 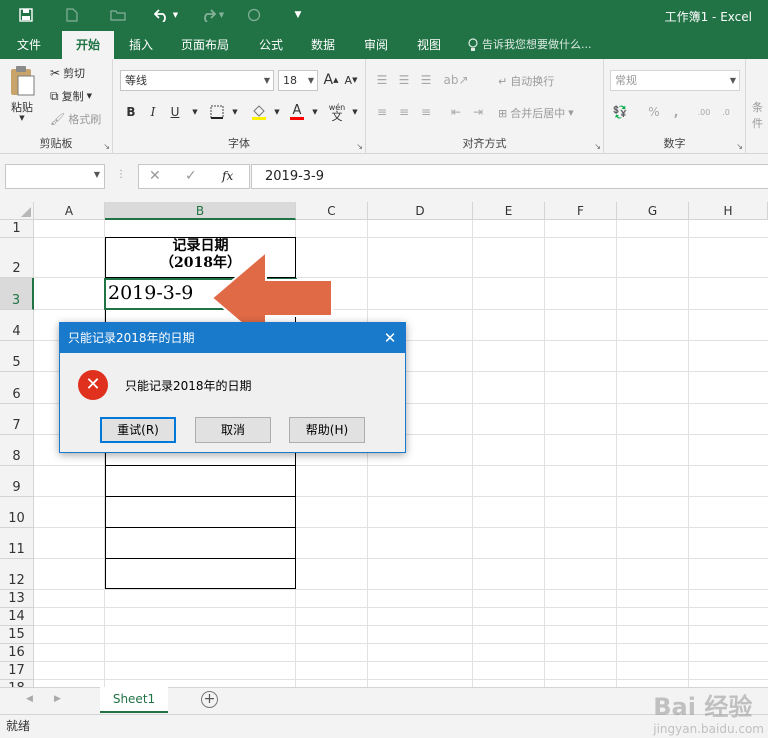 I want to click on insert-function-button: fx, so click(x=227, y=176).